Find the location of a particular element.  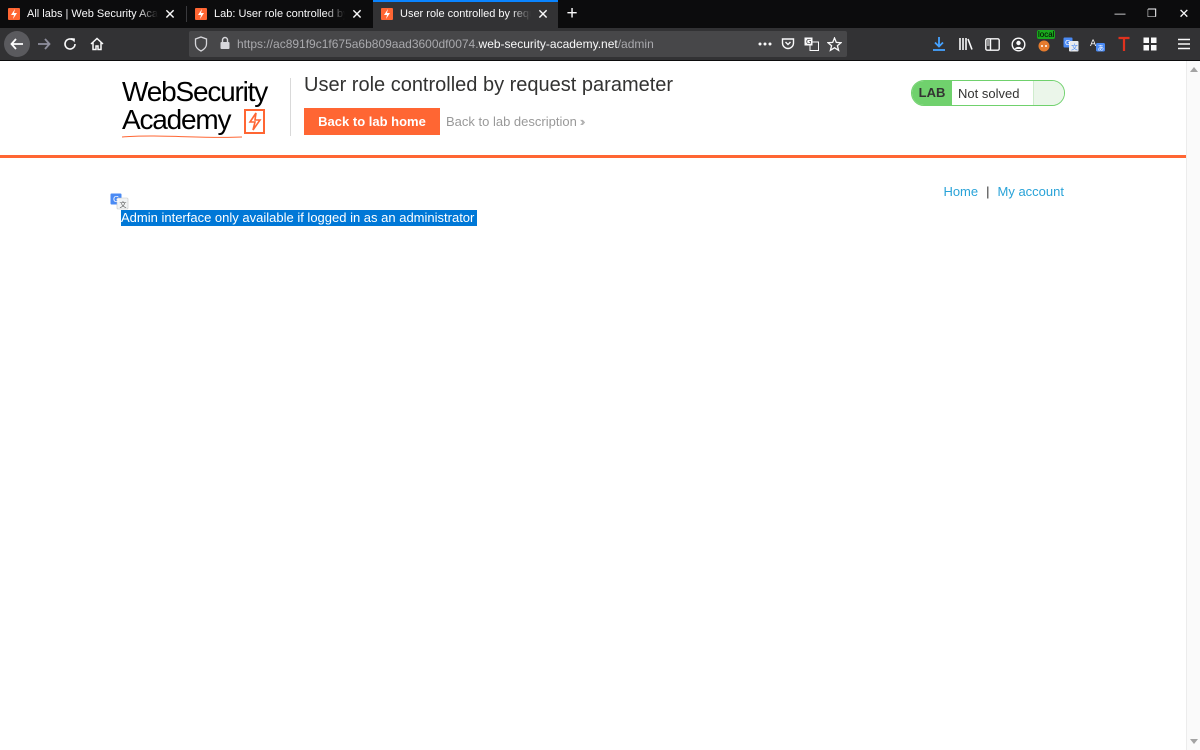

back-to-lab-description-label: Back to lab description is located at coordinates (511, 121).